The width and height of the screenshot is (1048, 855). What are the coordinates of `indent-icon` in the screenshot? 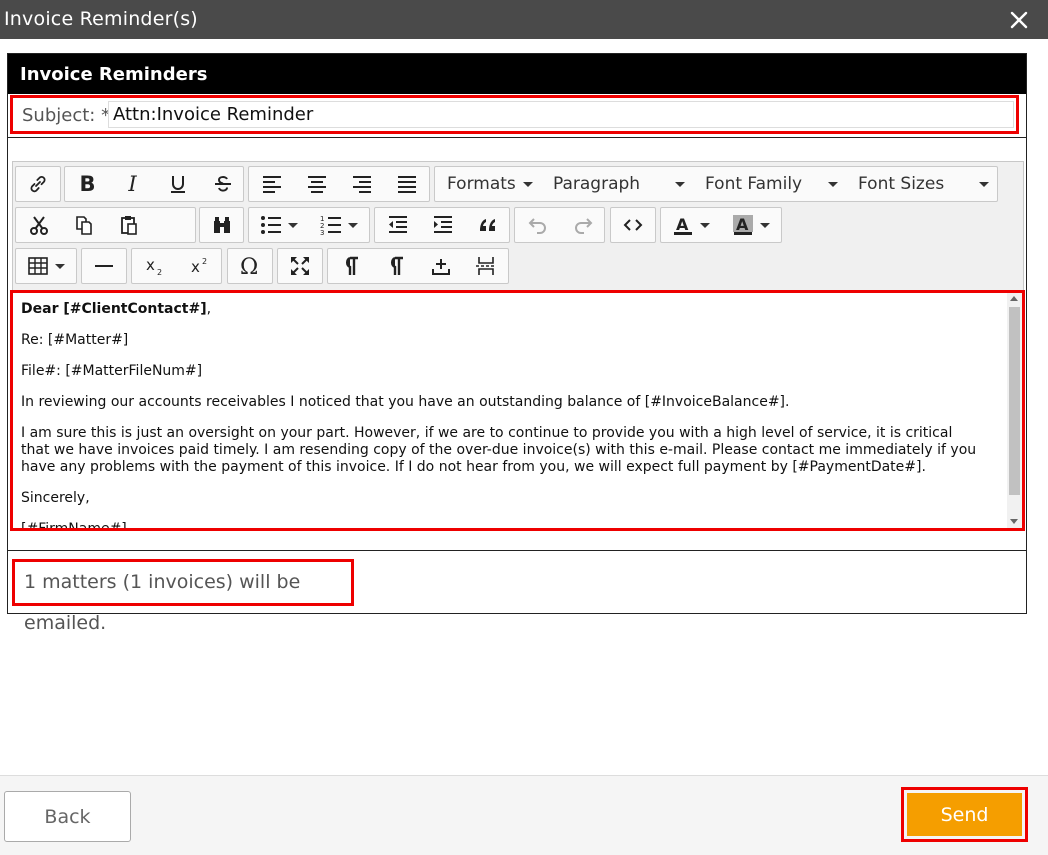 It's located at (442, 225).